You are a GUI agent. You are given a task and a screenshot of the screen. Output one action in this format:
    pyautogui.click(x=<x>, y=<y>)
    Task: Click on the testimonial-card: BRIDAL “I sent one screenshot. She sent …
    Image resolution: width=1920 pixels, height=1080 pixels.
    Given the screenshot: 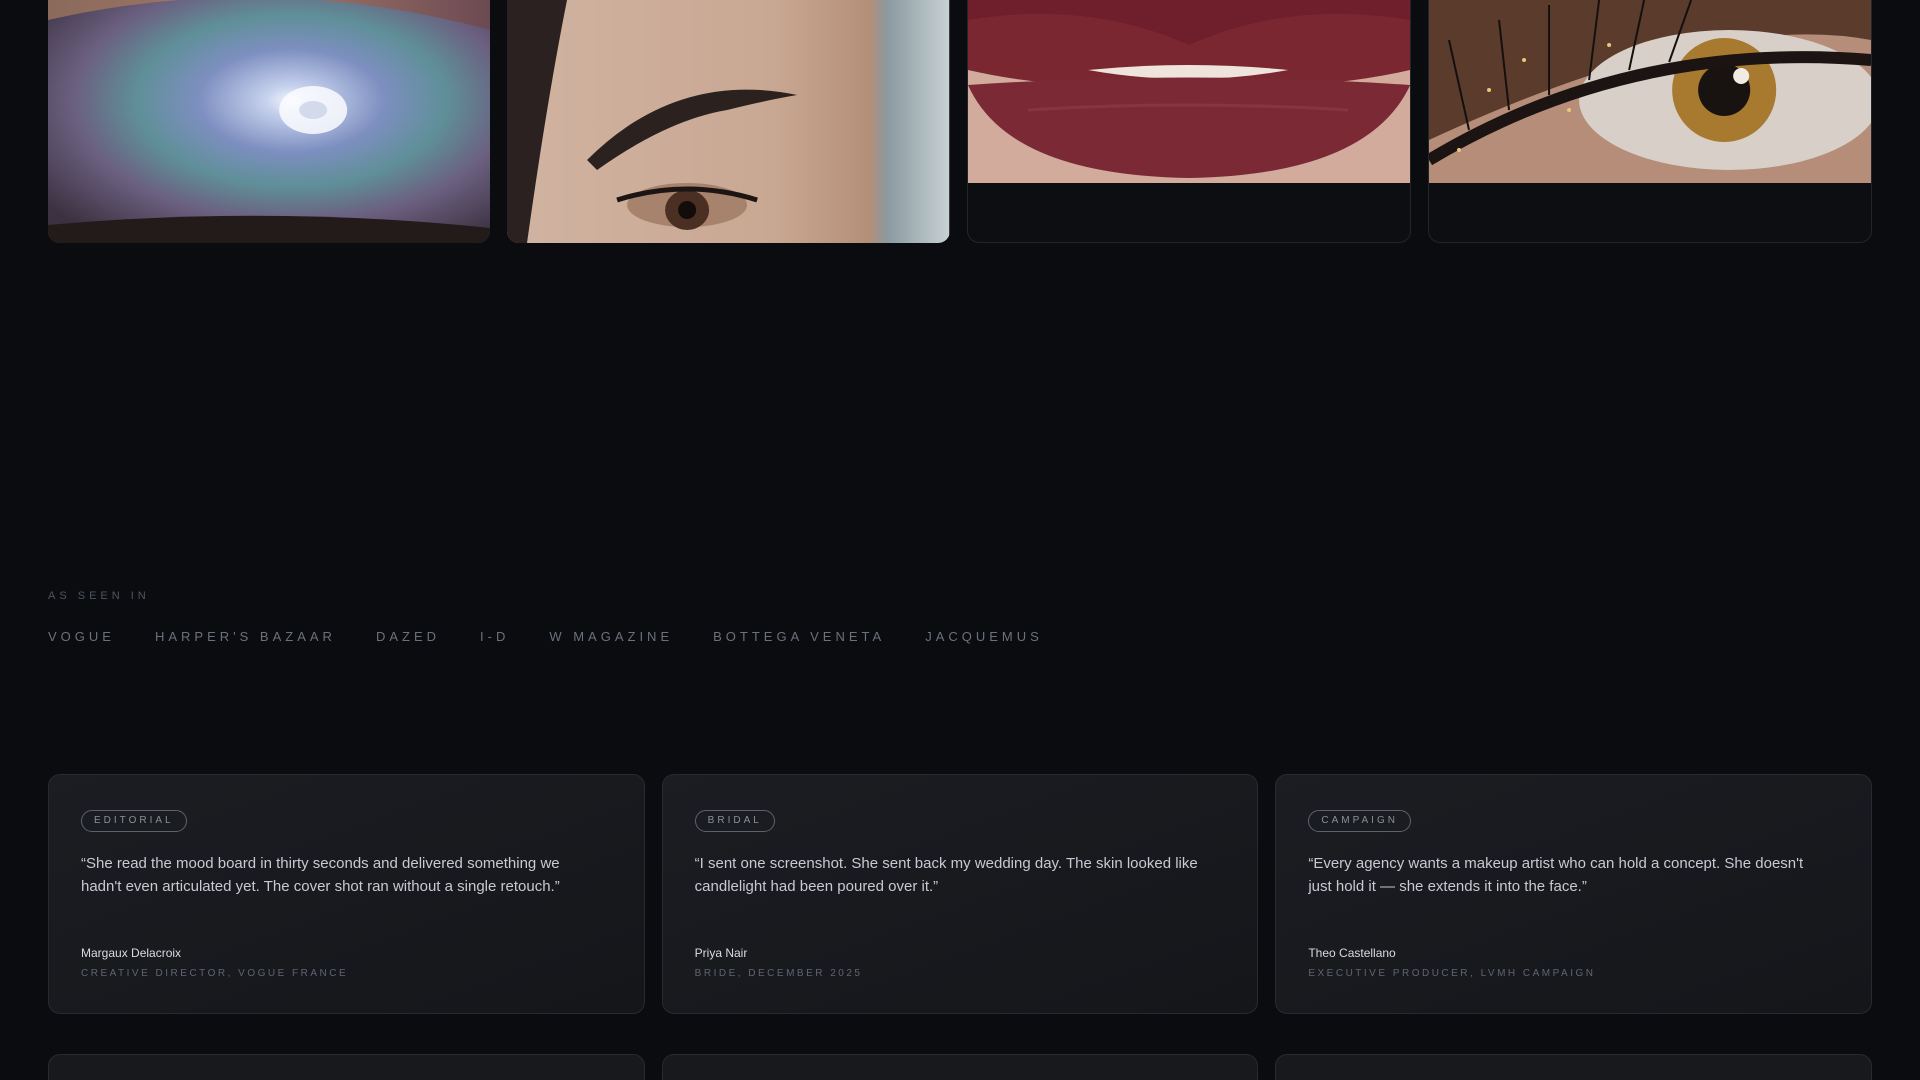 What is the action you would take?
    pyautogui.click(x=960, y=894)
    